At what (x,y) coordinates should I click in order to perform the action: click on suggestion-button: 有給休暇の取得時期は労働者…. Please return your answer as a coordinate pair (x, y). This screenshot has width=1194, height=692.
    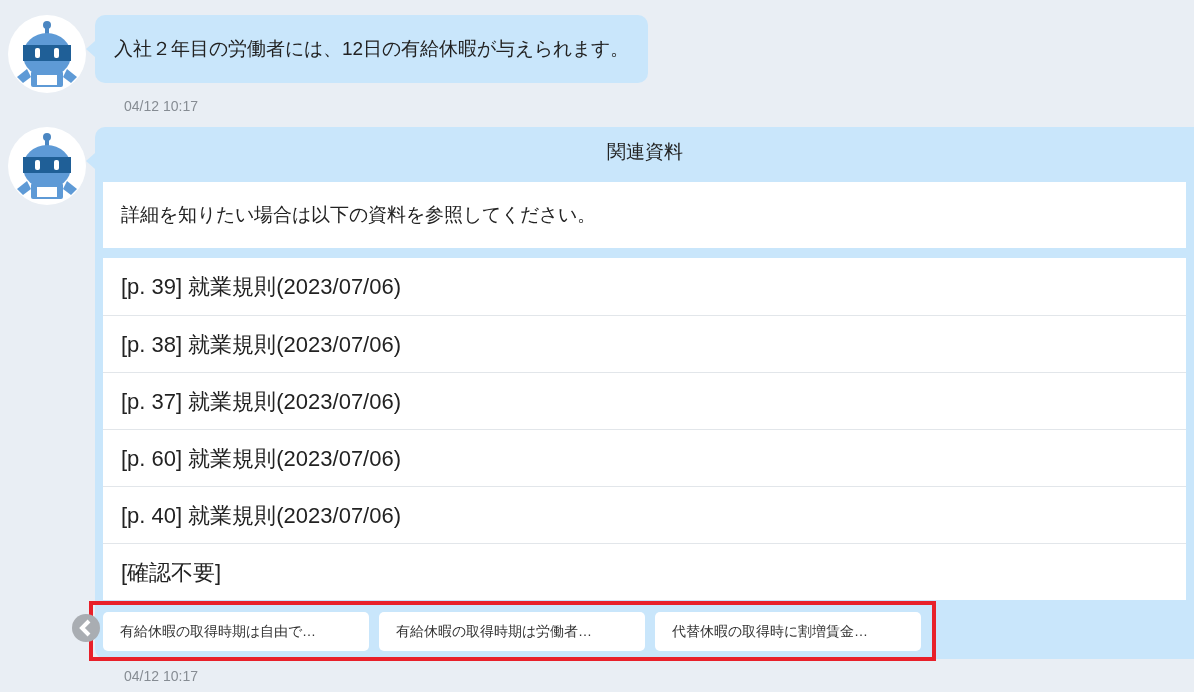
    Looking at the image, I should click on (512, 631).